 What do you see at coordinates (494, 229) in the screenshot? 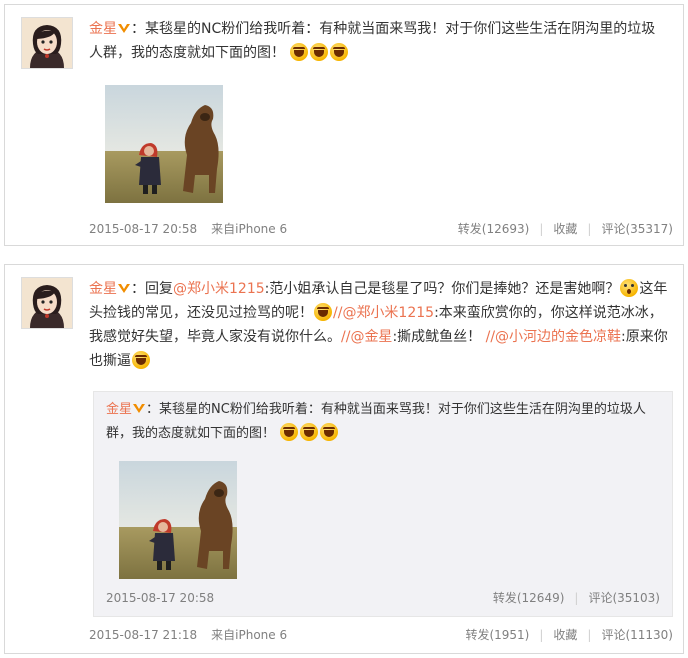
I see `repost-button: 转发(12693)` at bounding box center [494, 229].